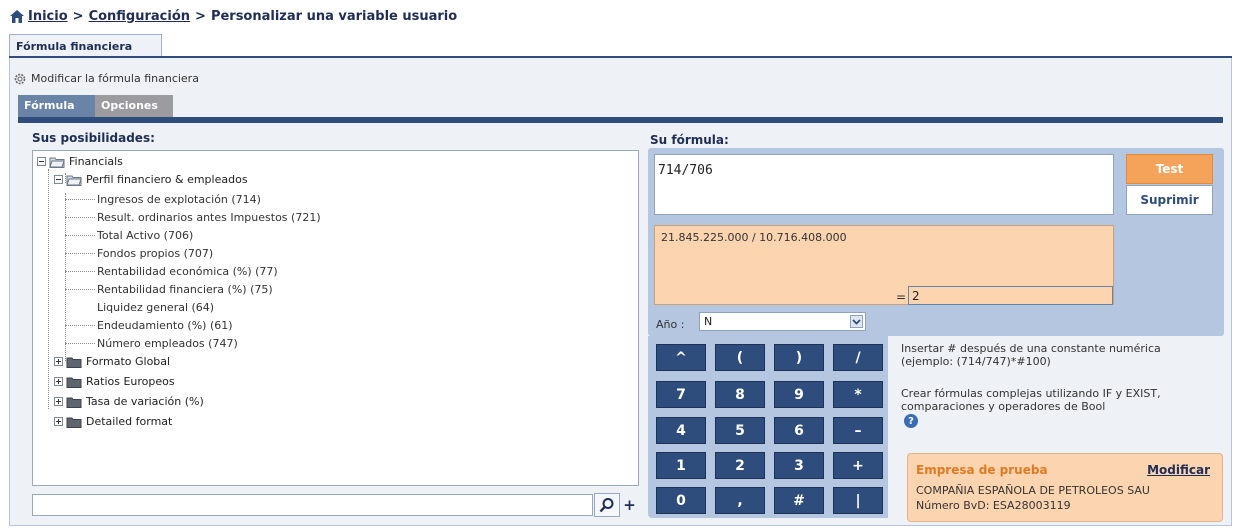 The height and width of the screenshot is (530, 1241). I want to click on tree-leaf-item: Fondos propios (707), so click(155, 253).